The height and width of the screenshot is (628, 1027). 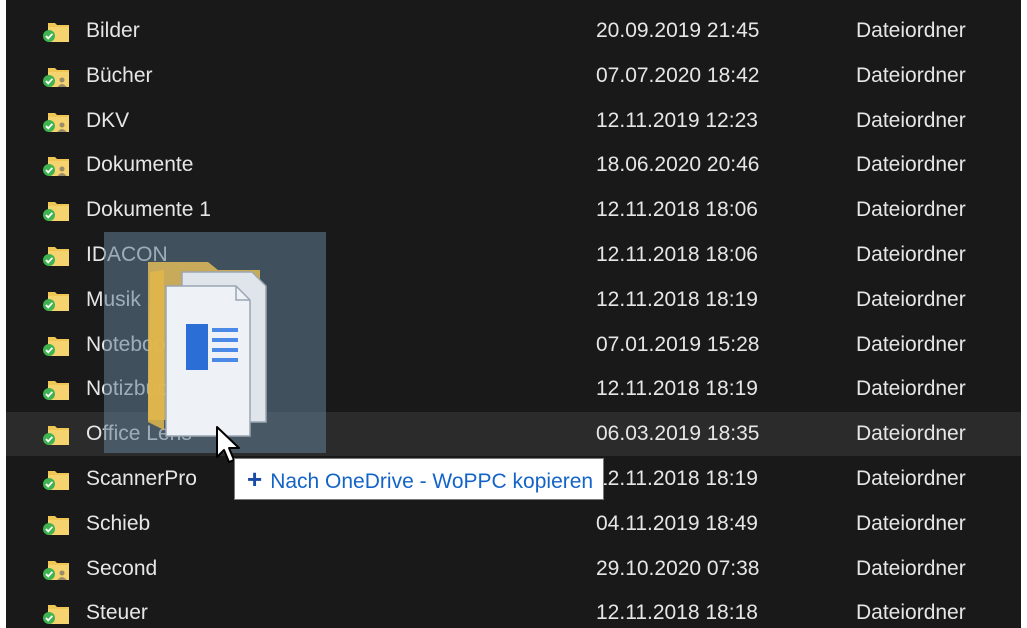 I want to click on file-row: Bücher 07.07.2020 18:42 Dateiordner, so click(x=513, y=76).